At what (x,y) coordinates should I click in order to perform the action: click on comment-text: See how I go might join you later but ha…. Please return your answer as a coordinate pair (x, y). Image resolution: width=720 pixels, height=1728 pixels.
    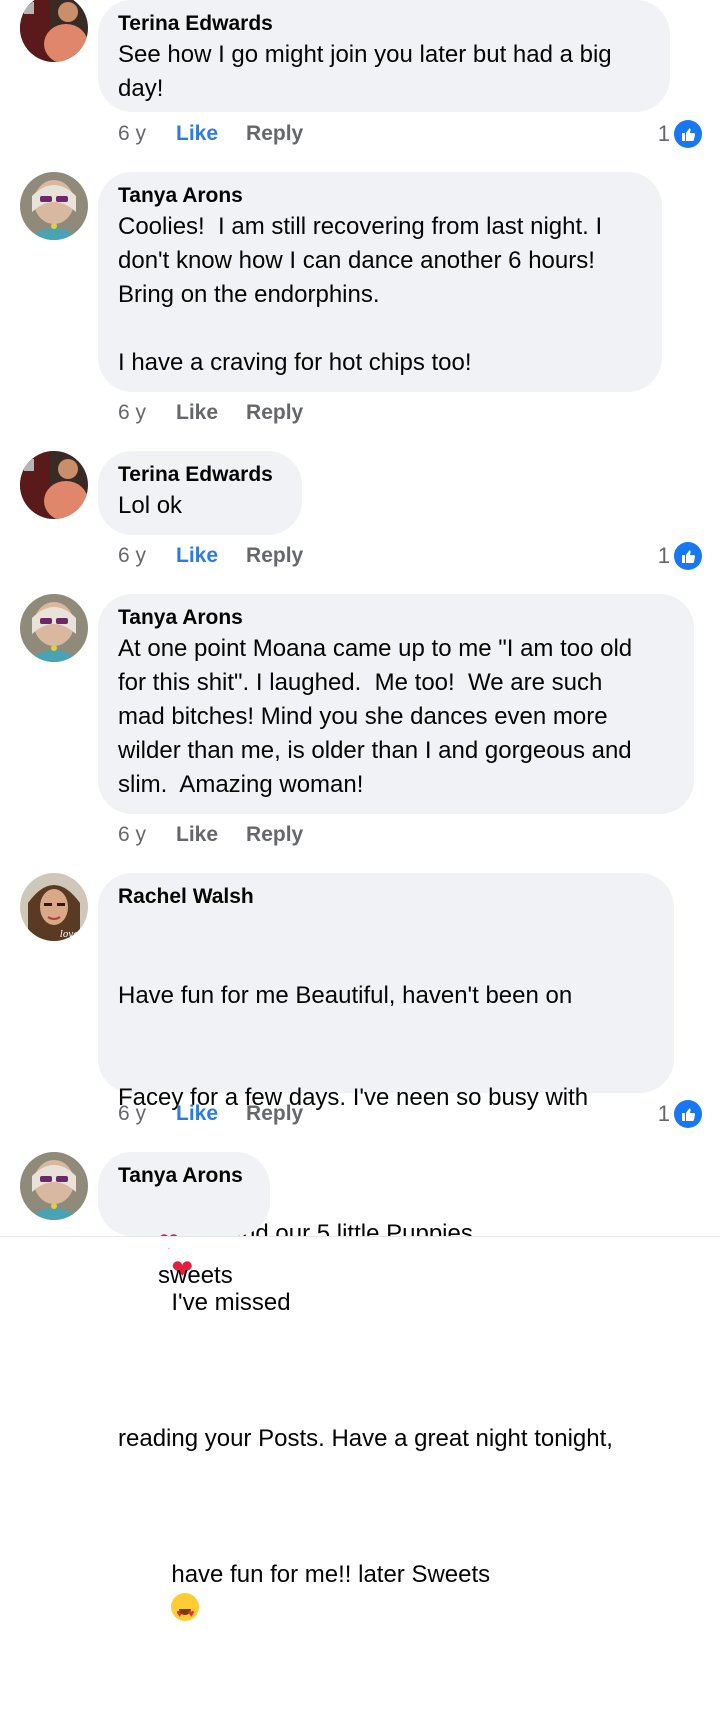
    Looking at the image, I should click on (365, 71).